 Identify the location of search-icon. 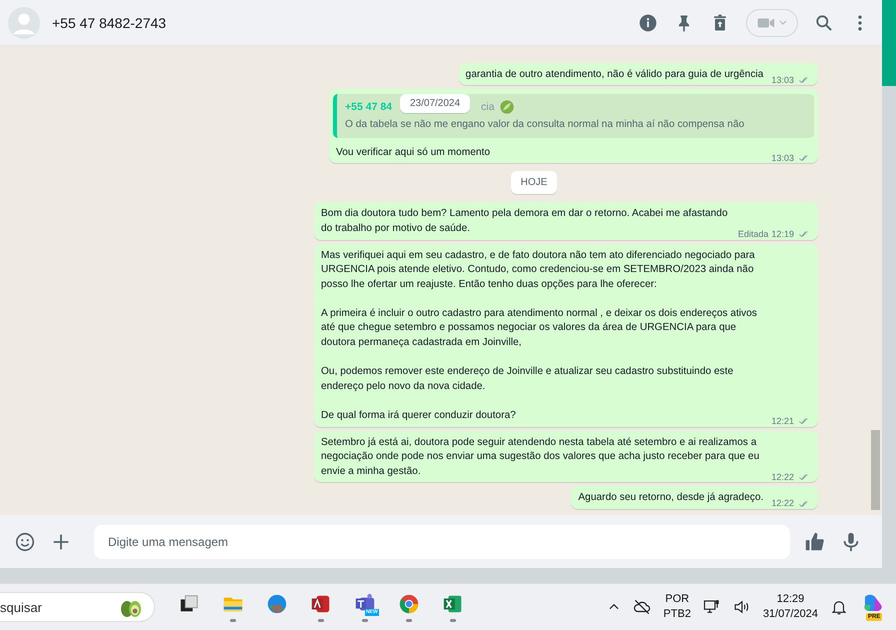
(824, 22).